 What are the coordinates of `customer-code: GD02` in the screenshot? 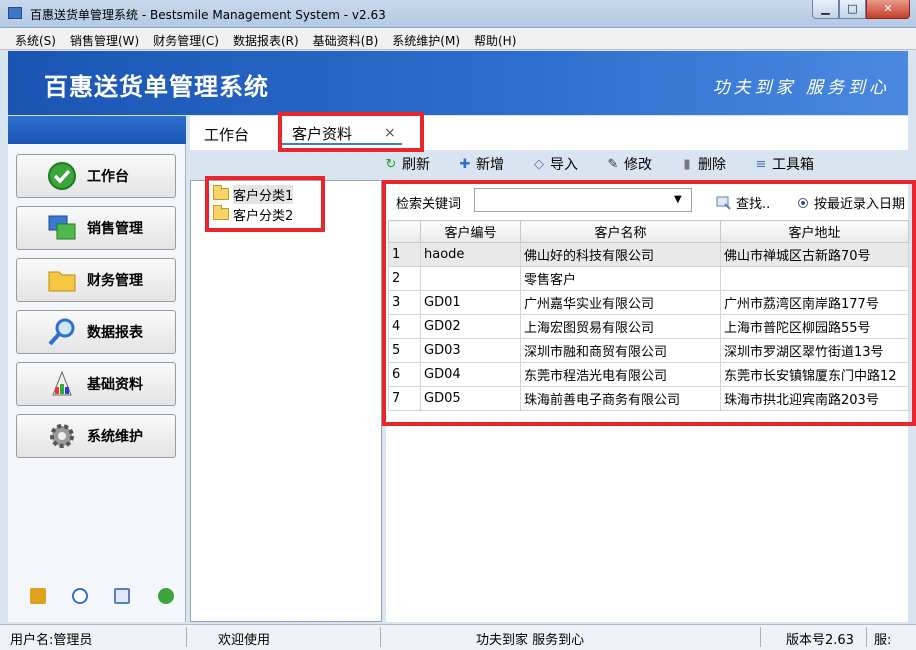 It's located at (470, 326).